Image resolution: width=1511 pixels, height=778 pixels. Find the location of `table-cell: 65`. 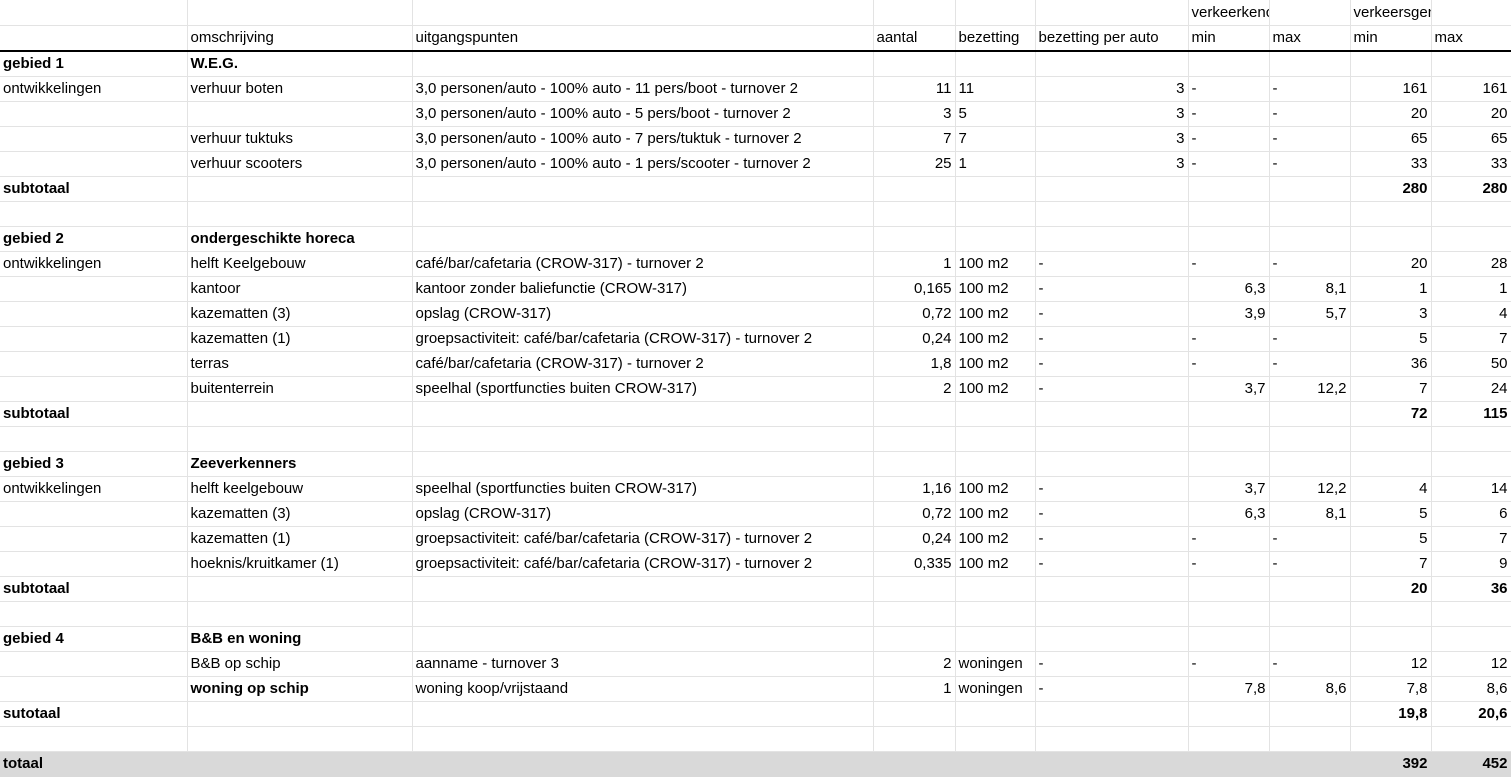

table-cell: 65 is located at coordinates (1391, 139).